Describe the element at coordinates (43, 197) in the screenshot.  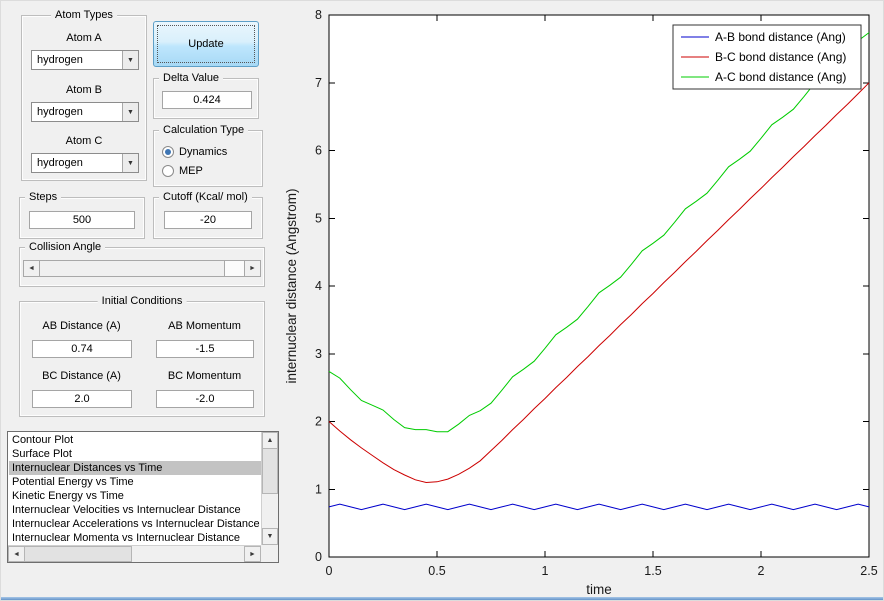
I see `panel-steps-title: Steps` at that location.